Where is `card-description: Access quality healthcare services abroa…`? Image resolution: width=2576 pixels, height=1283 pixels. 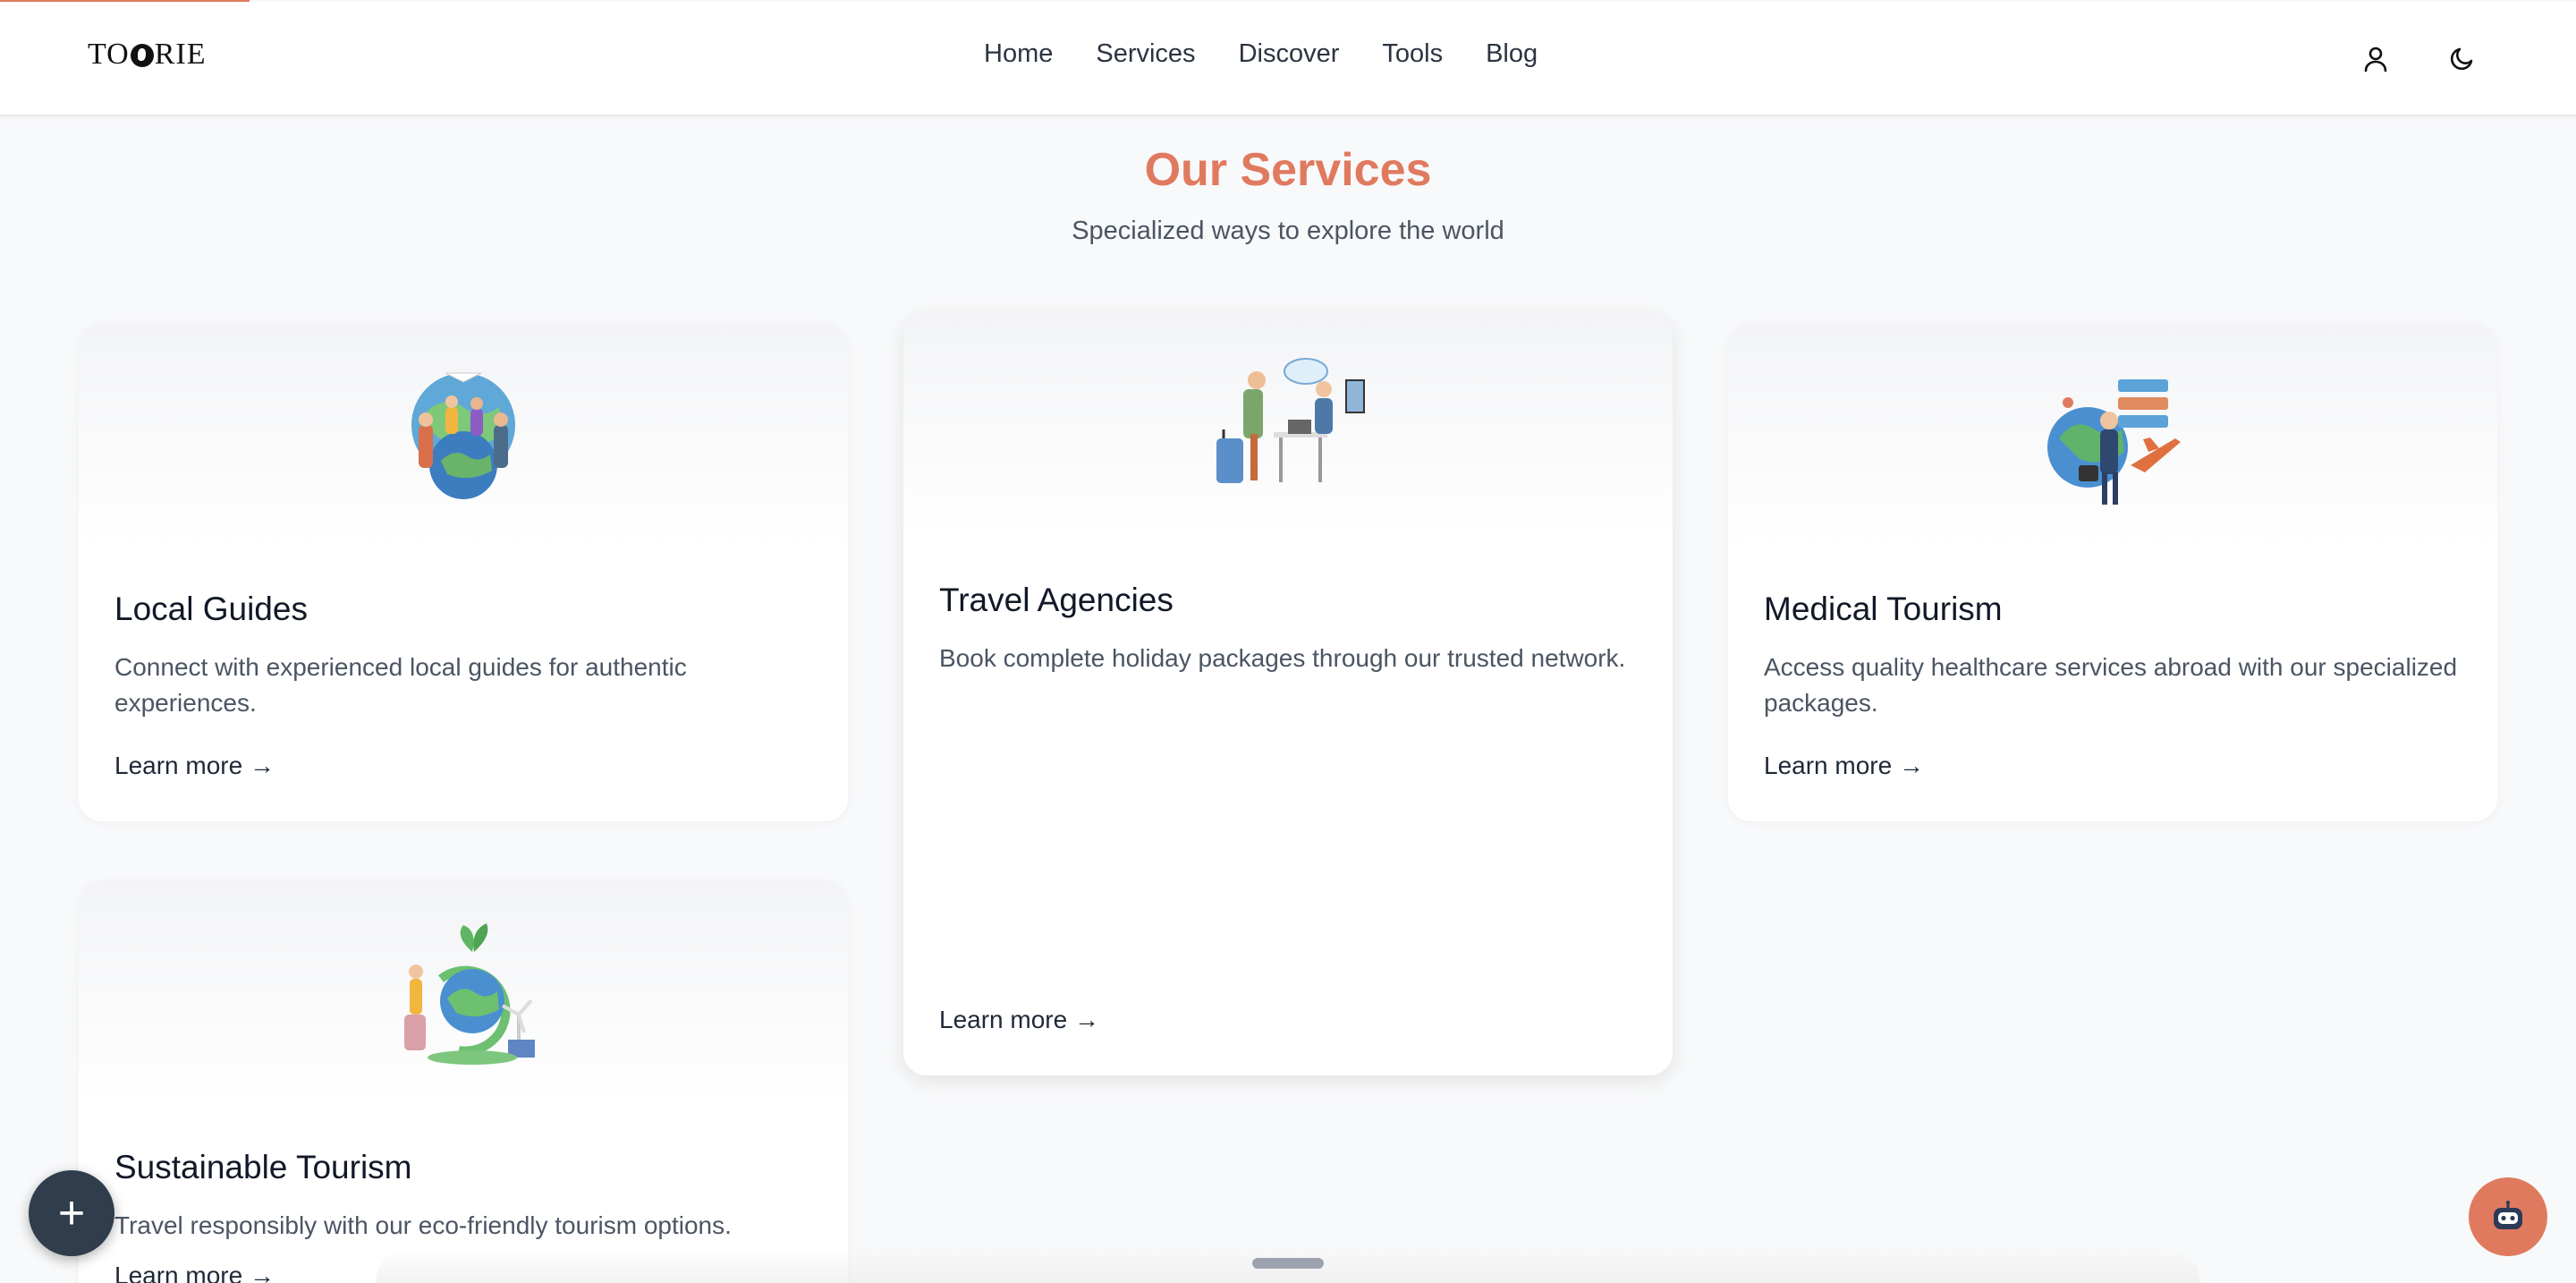 card-description: Access quality healthcare services abroa… is located at coordinates (2111, 685).